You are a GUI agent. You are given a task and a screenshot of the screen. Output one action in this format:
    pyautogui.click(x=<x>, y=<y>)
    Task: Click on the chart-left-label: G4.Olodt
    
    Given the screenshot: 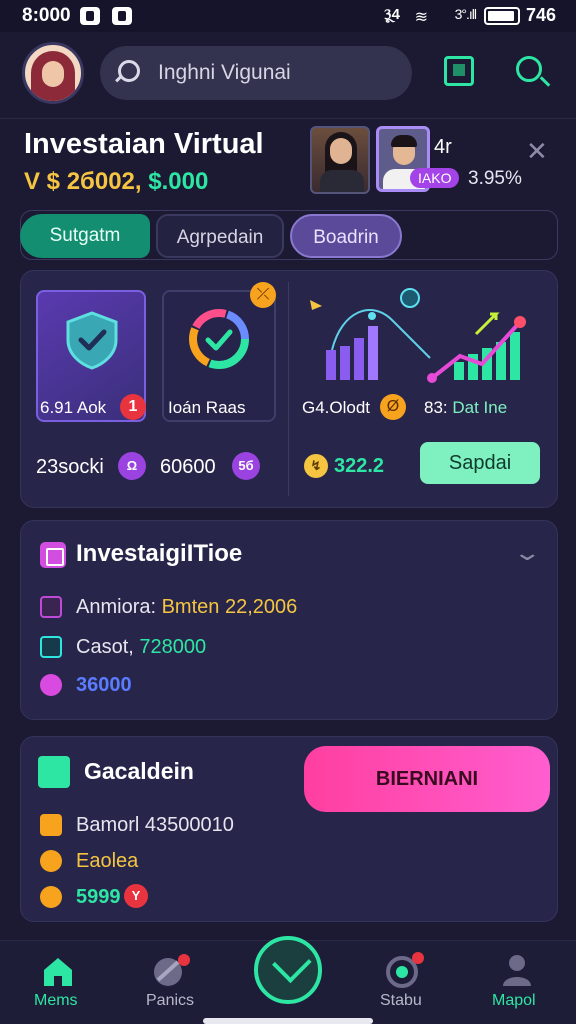 What is the action you would take?
    pyautogui.click(x=336, y=407)
    